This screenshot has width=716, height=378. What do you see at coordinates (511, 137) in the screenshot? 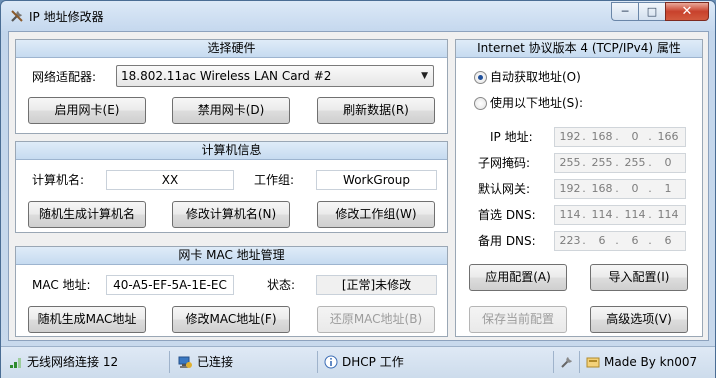
I see `ip-address-label: IP 地址:` at bounding box center [511, 137].